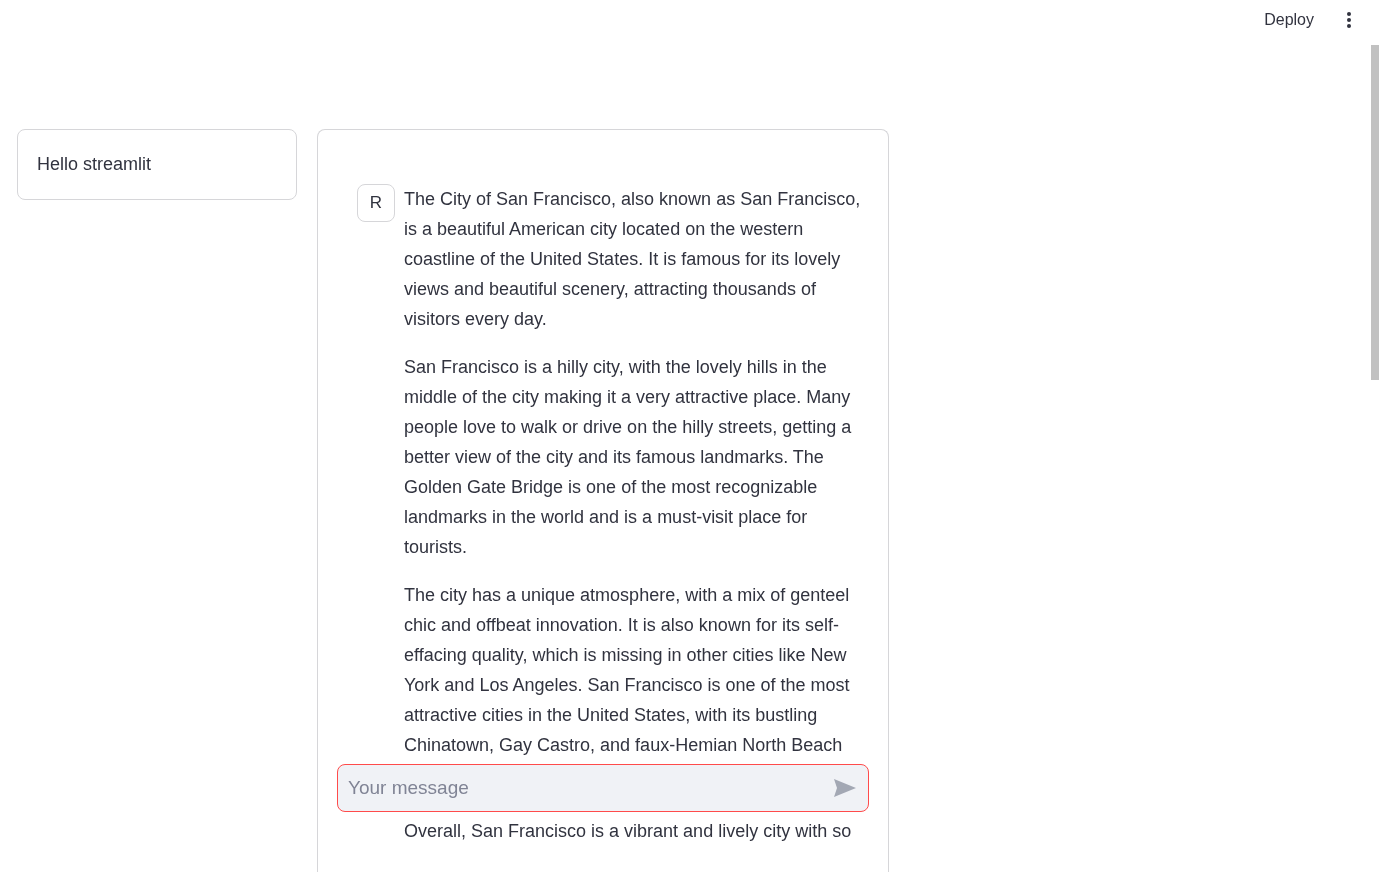 The height and width of the screenshot is (872, 1380). What do you see at coordinates (1375, 212) in the screenshot?
I see `scrollbar-thumb` at bounding box center [1375, 212].